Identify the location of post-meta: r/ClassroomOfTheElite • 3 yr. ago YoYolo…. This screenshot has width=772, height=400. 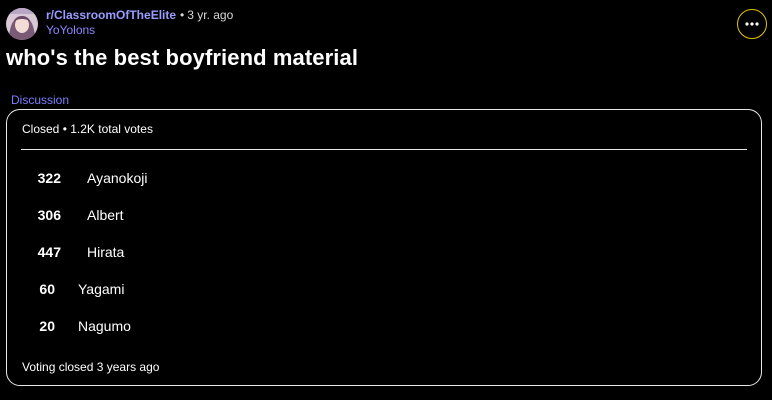
(139, 23).